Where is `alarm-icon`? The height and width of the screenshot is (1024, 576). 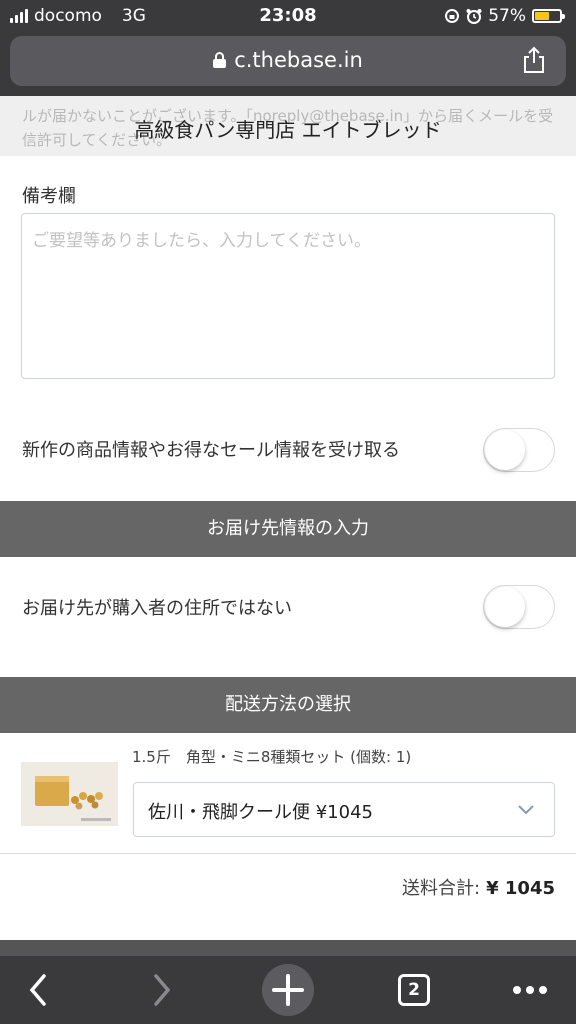
alarm-icon is located at coordinates (474, 16).